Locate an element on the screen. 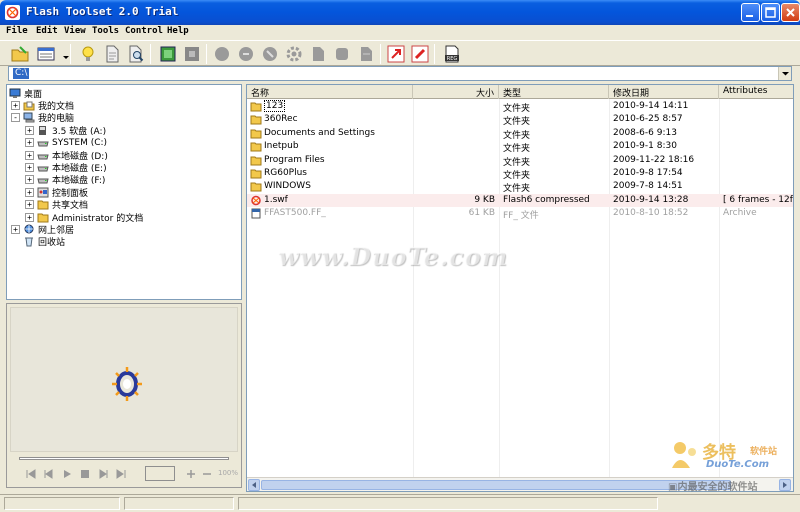 The width and height of the screenshot is (800, 512). register-icon: REG is located at coordinates (452, 54).